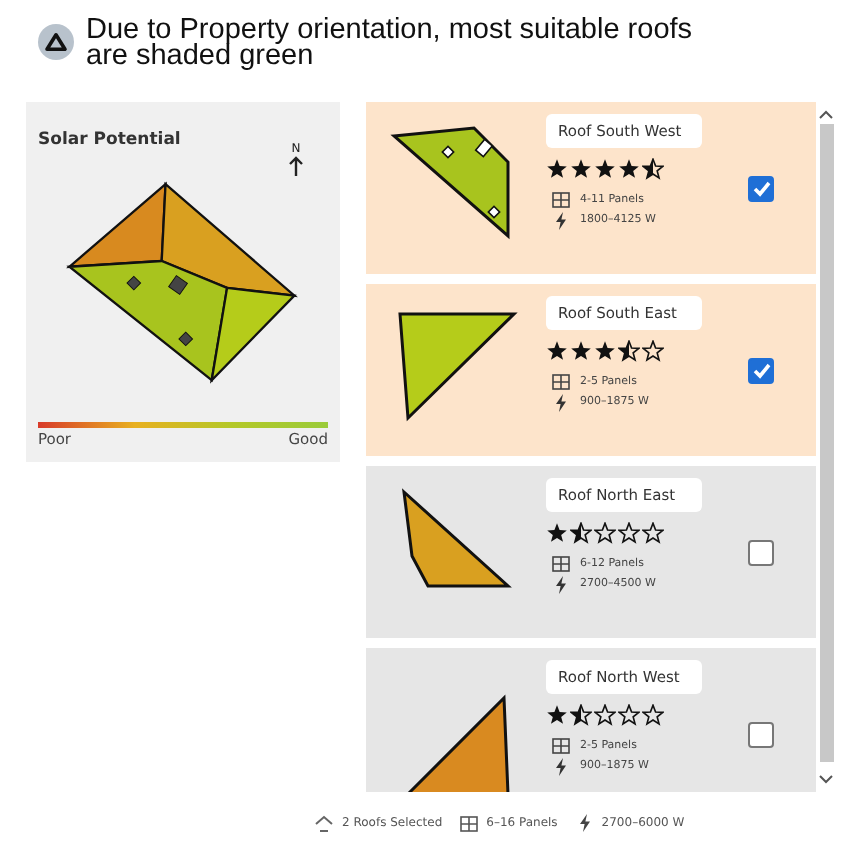  What do you see at coordinates (826, 780) in the screenshot?
I see `scroll-down-icon` at bounding box center [826, 780].